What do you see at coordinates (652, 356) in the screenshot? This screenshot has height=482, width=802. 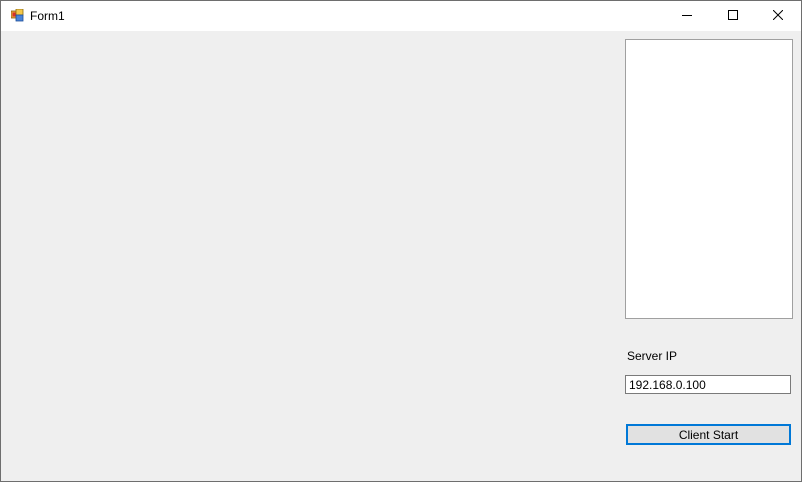 I see `server-ip-label: Server IP` at bounding box center [652, 356].